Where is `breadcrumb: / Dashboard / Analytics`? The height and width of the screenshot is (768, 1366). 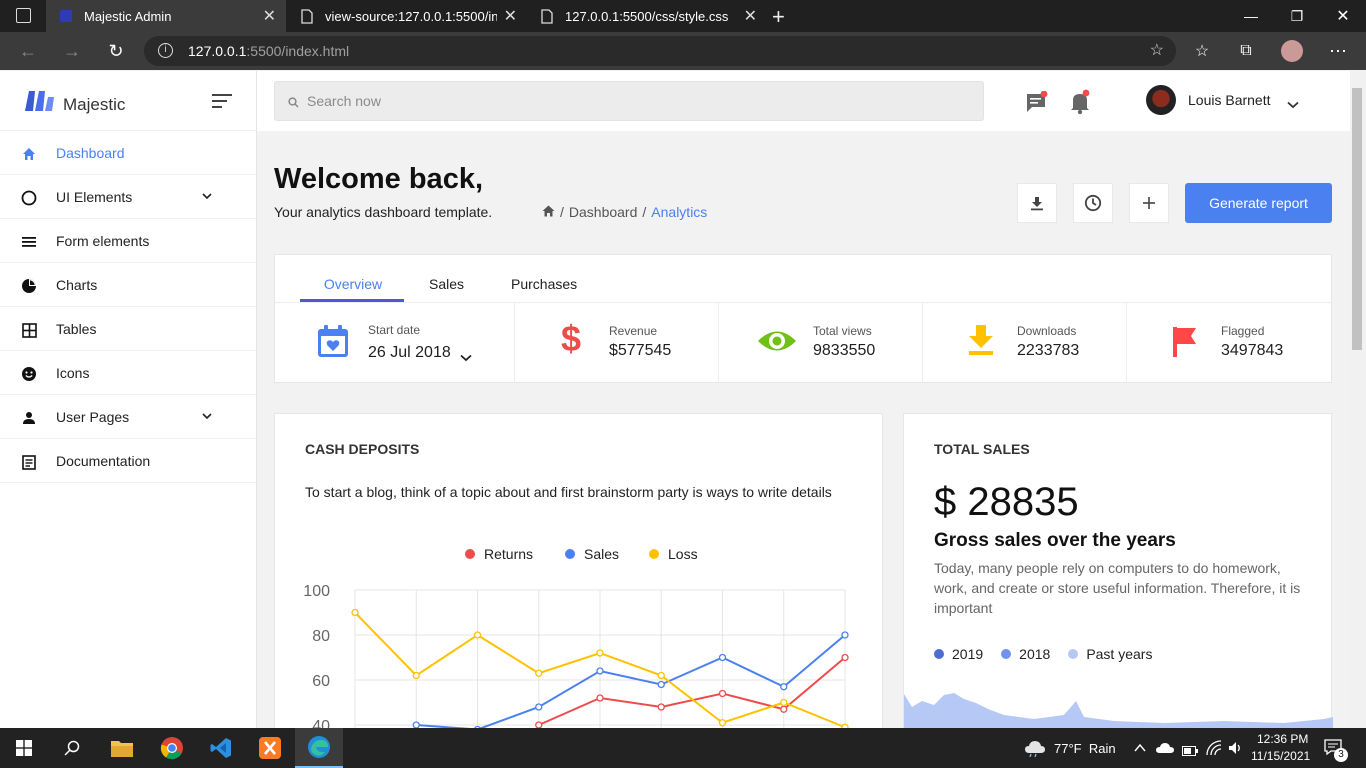
breadcrumb: / Dashboard / Analytics is located at coordinates (624, 212).